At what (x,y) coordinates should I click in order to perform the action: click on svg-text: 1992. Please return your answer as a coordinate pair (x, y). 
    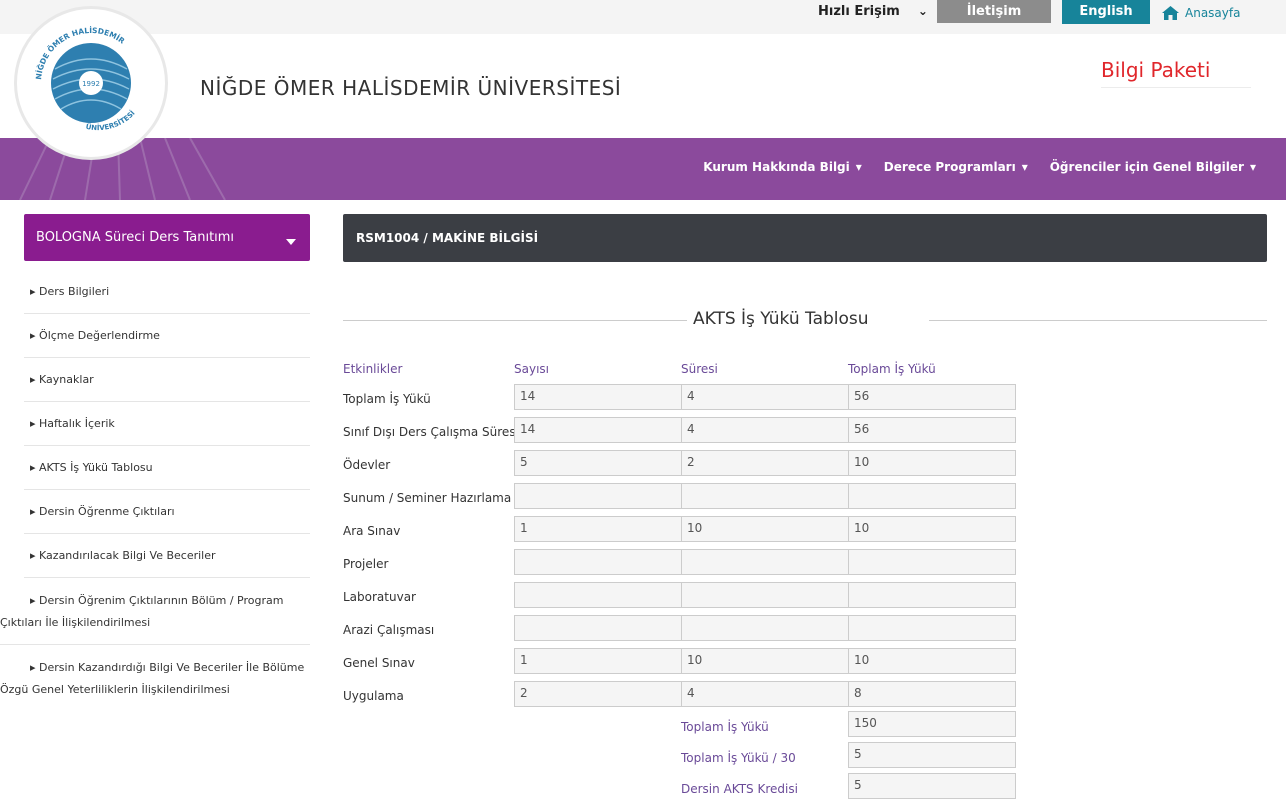
    Looking at the image, I should click on (91, 84).